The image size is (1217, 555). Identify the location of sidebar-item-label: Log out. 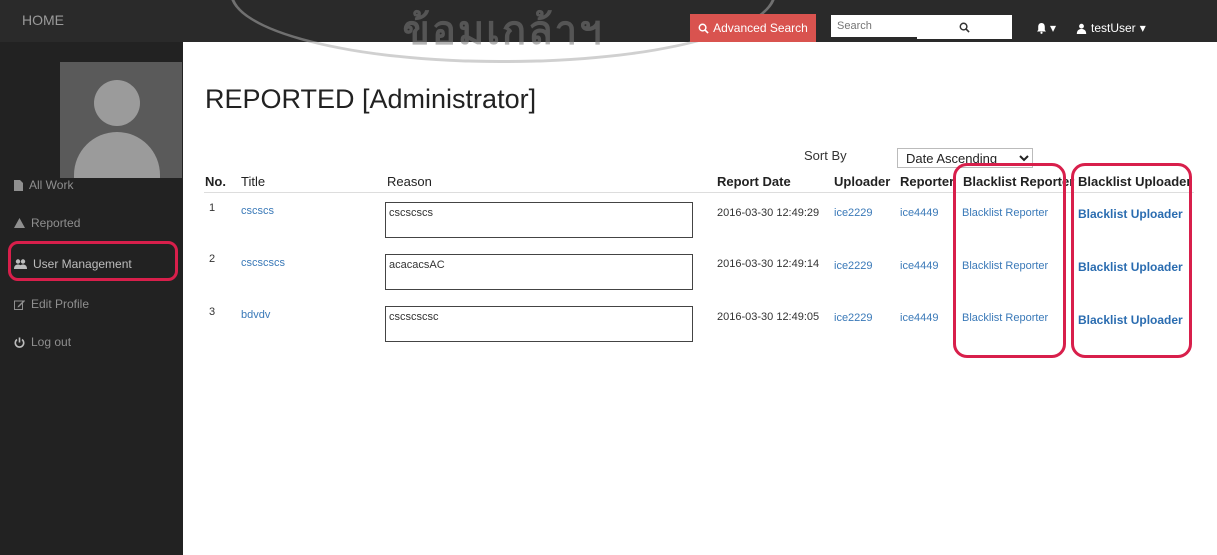
(51, 342).